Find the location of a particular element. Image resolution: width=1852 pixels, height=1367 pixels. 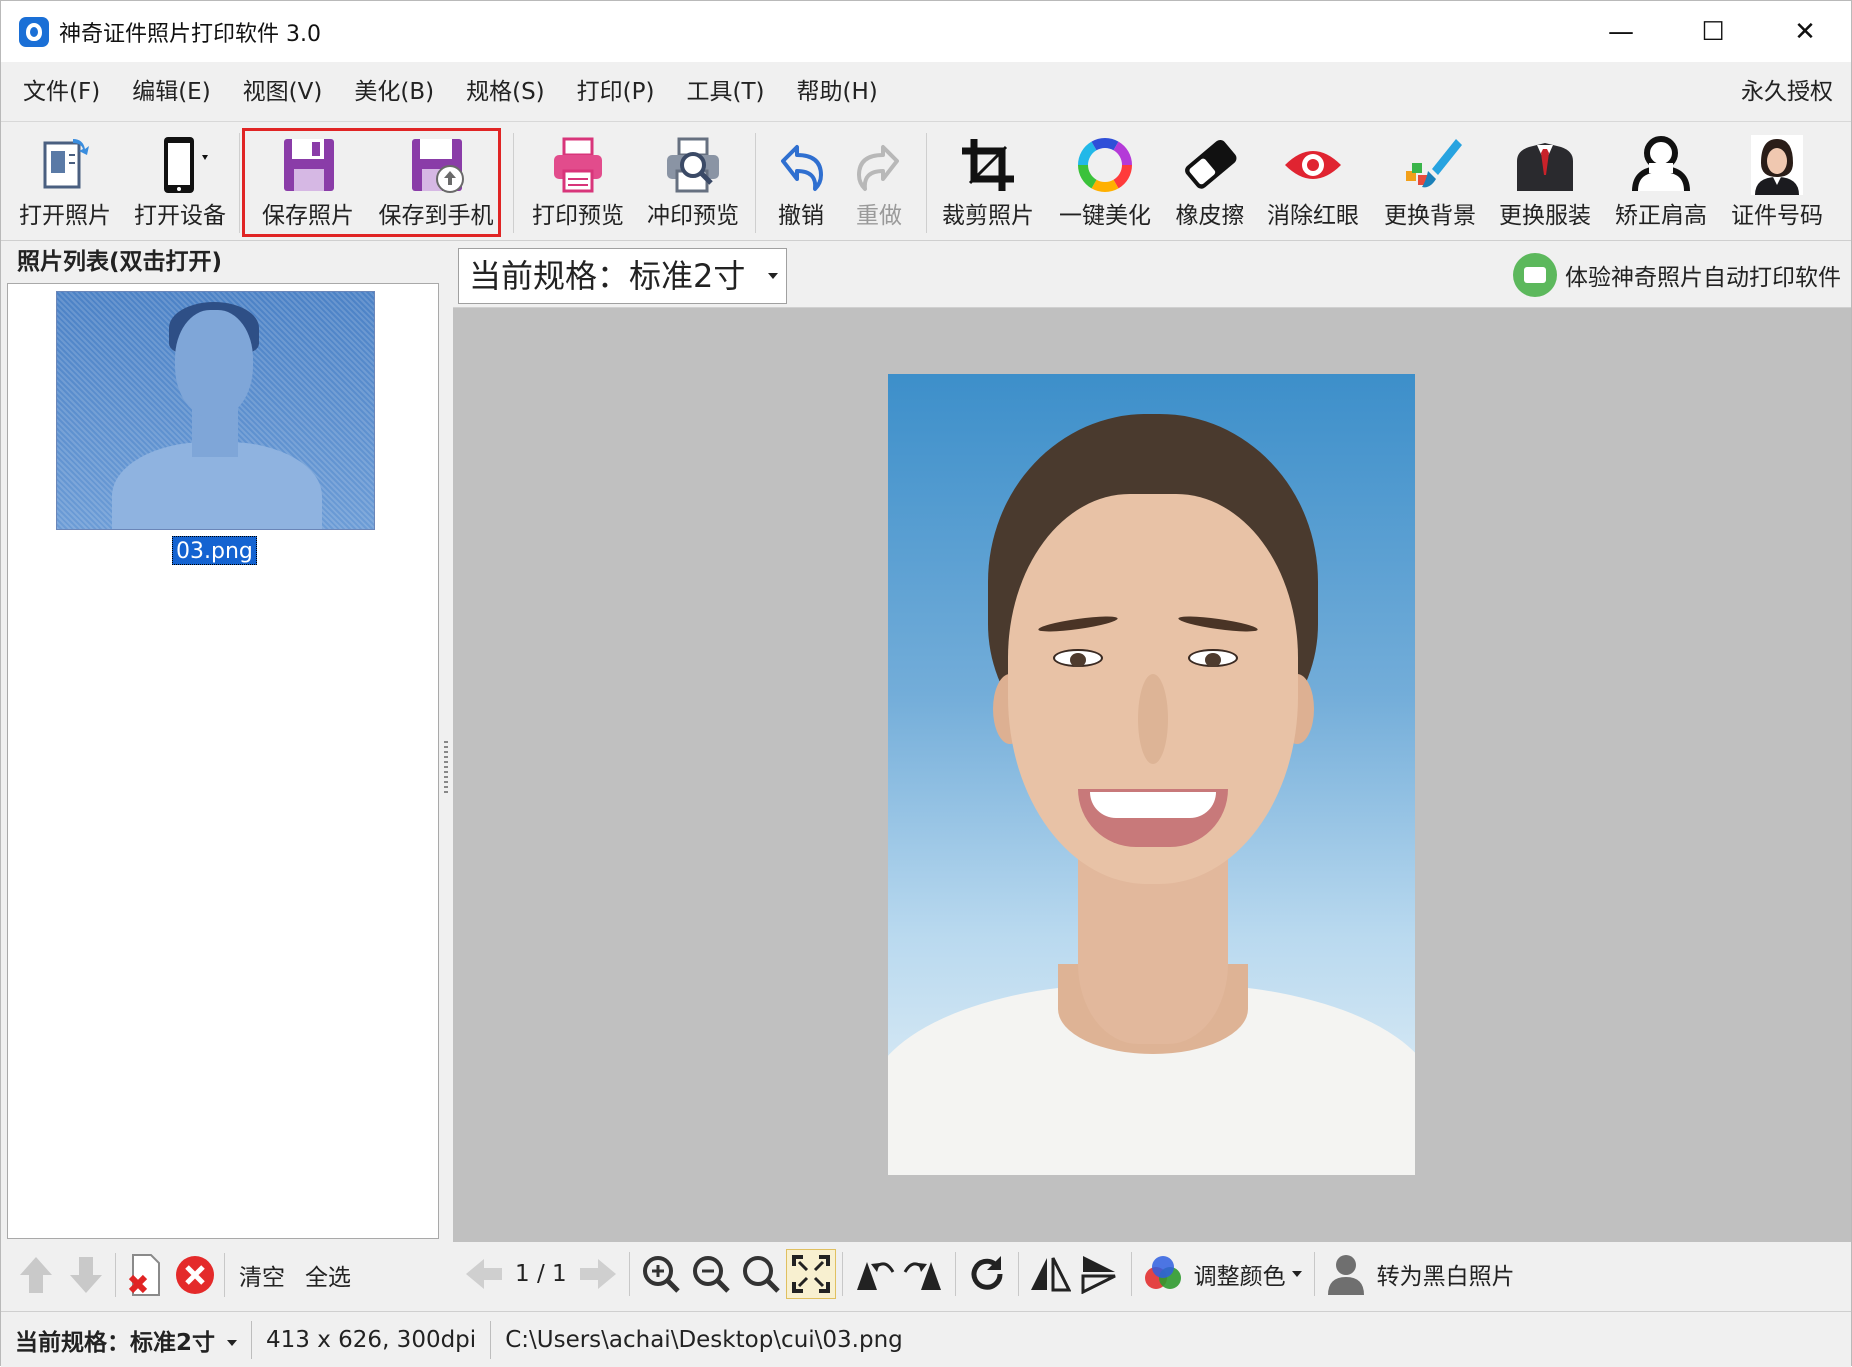

photo-teeth-shape is located at coordinates (1153, 805).